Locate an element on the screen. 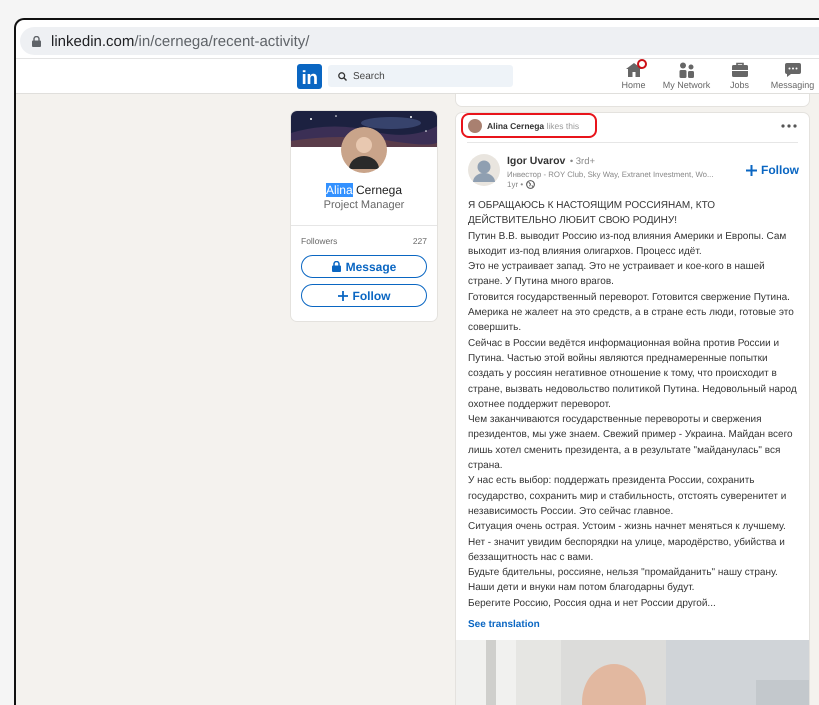  url-text: linkedin.com/in/cernega/recent-activity/ is located at coordinates (180, 41).